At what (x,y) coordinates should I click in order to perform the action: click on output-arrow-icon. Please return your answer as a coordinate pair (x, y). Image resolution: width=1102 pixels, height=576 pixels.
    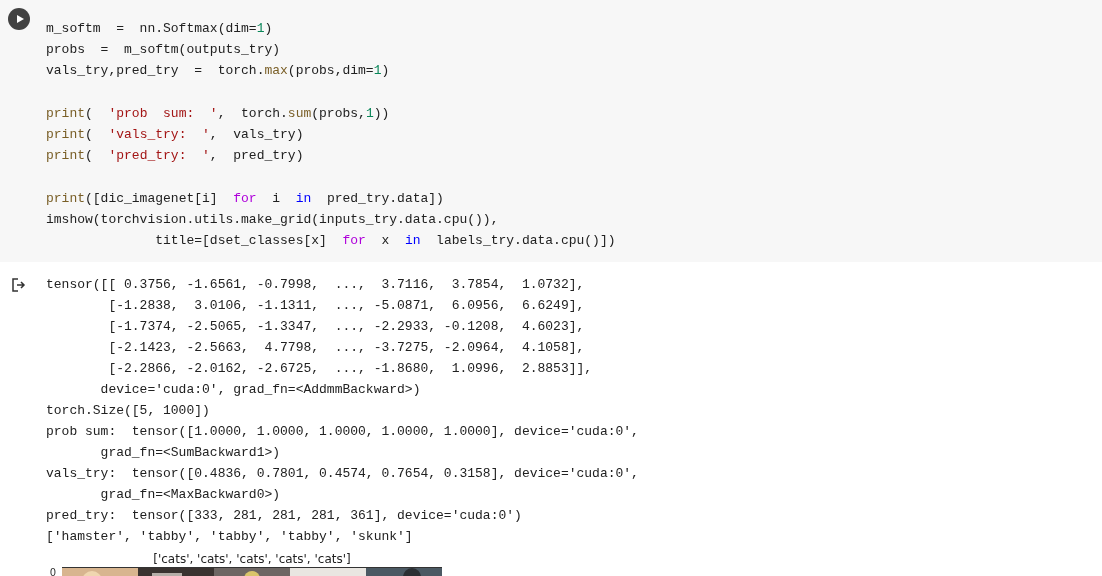
    Looking at the image, I should click on (19, 285).